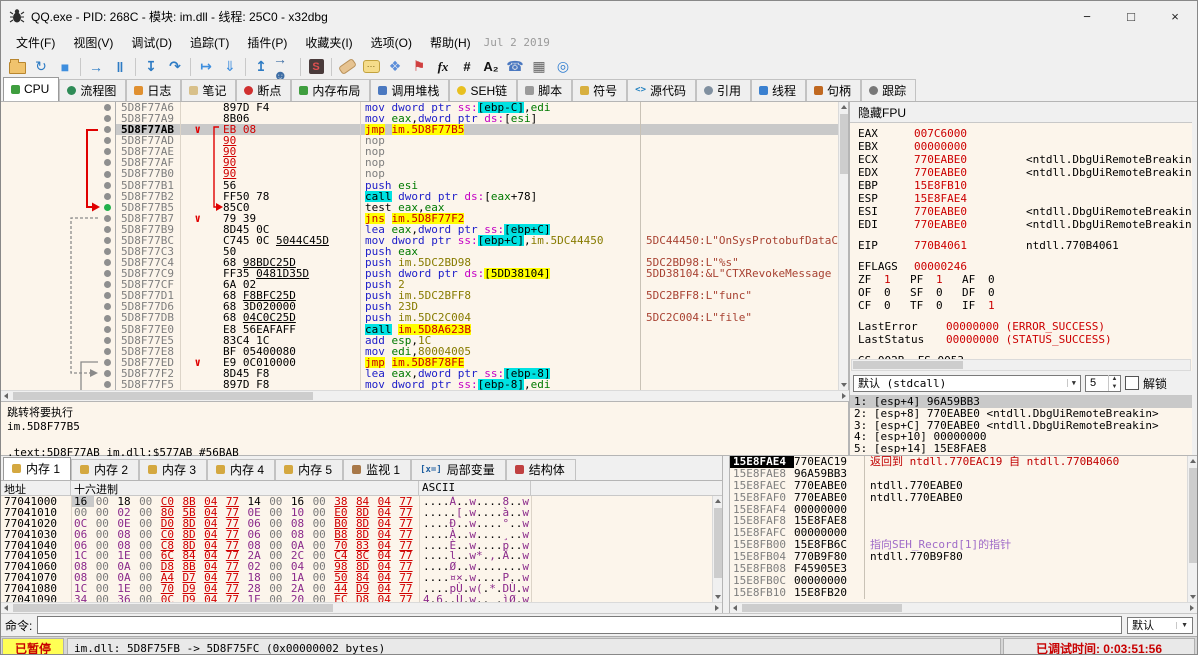 This screenshot has height=655, width=1198. Describe the element at coordinates (1025, 198) in the screenshot. I see `register-row-ESP: ESP 15E8FAE4` at that location.